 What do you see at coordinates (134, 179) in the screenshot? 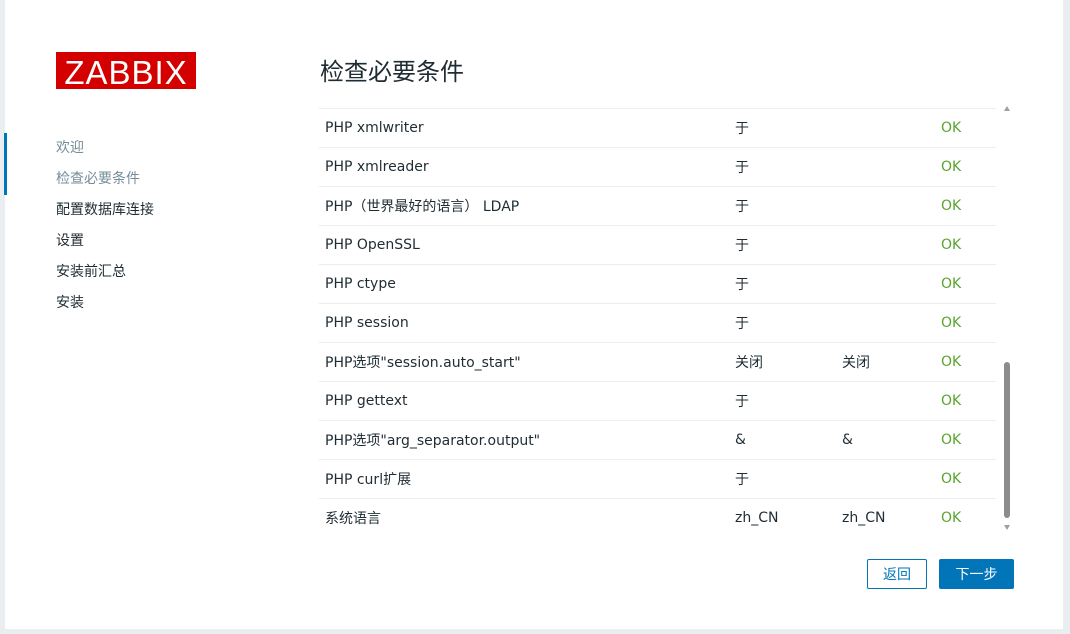
I see `step-check-prerequisites: 检查必要条件` at bounding box center [134, 179].